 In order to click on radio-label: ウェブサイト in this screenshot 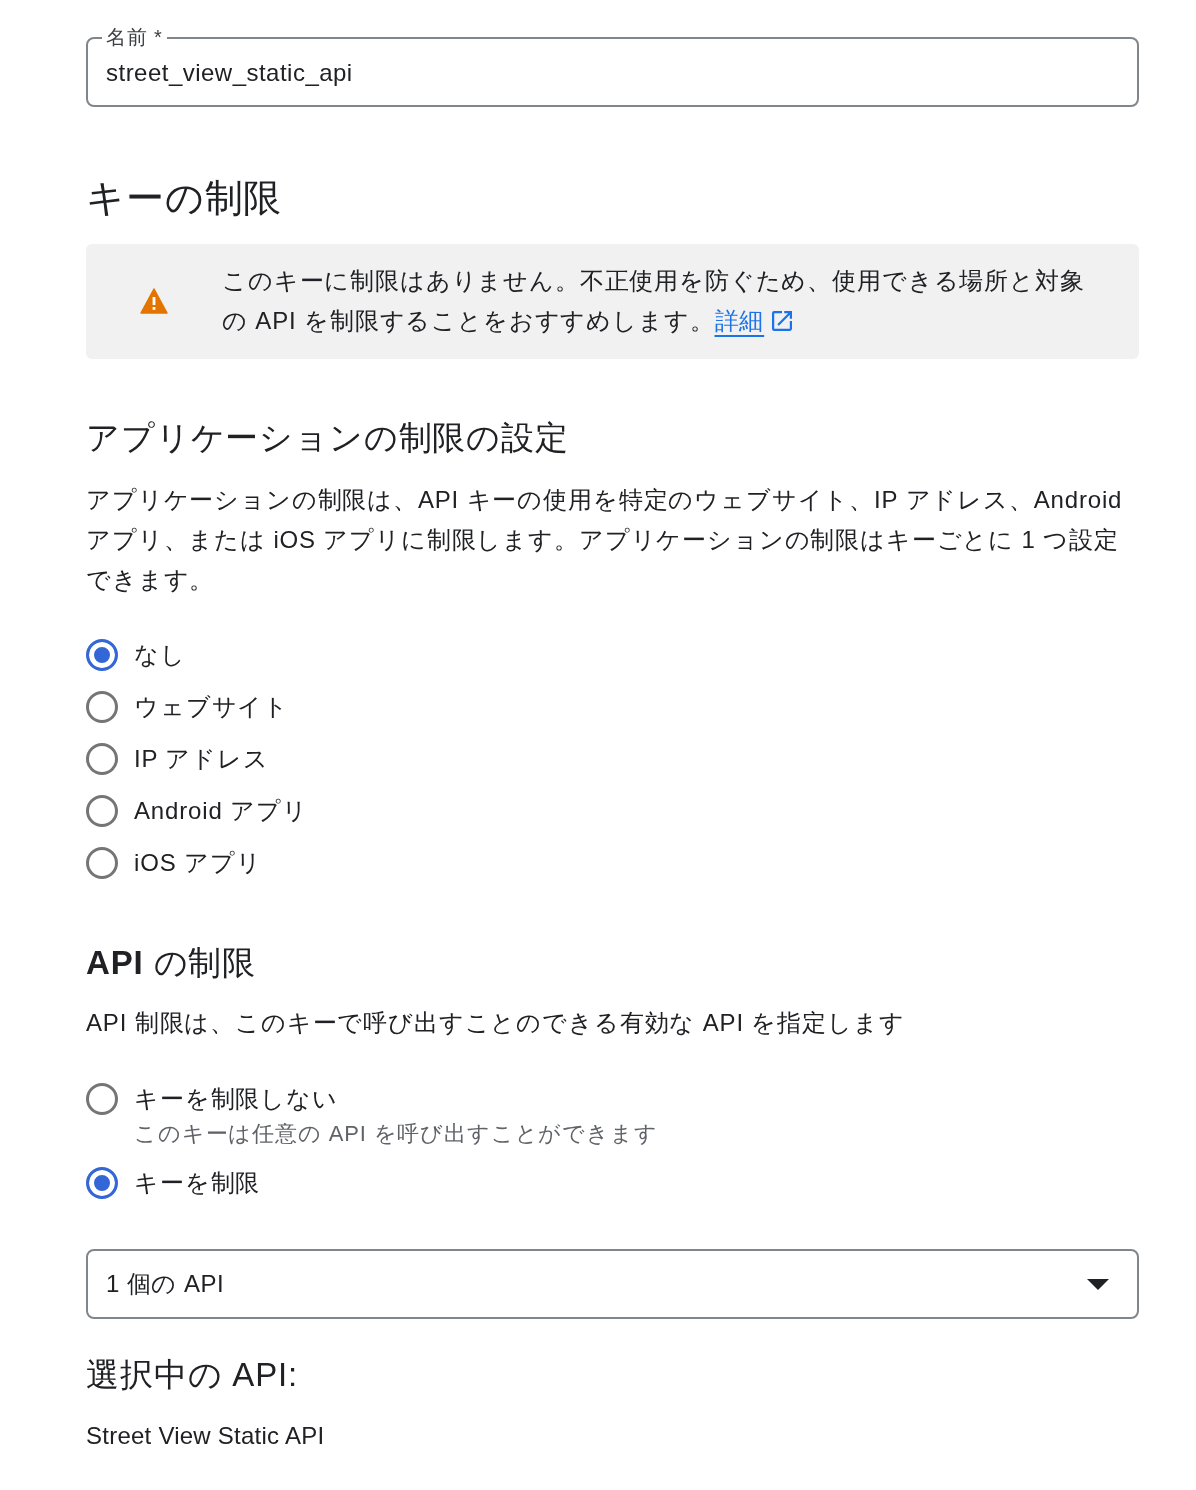, I will do `click(212, 707)`.